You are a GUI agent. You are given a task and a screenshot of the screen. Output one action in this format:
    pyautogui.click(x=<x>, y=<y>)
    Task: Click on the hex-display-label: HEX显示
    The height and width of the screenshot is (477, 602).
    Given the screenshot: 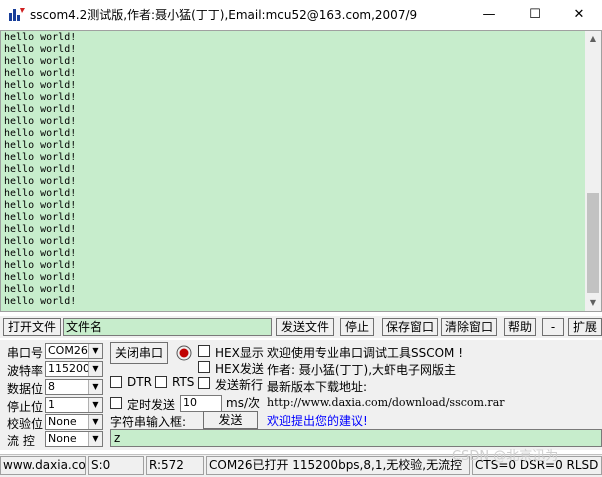 What is the action you would take?
    pyautogui.click(x=239, y=353)
    